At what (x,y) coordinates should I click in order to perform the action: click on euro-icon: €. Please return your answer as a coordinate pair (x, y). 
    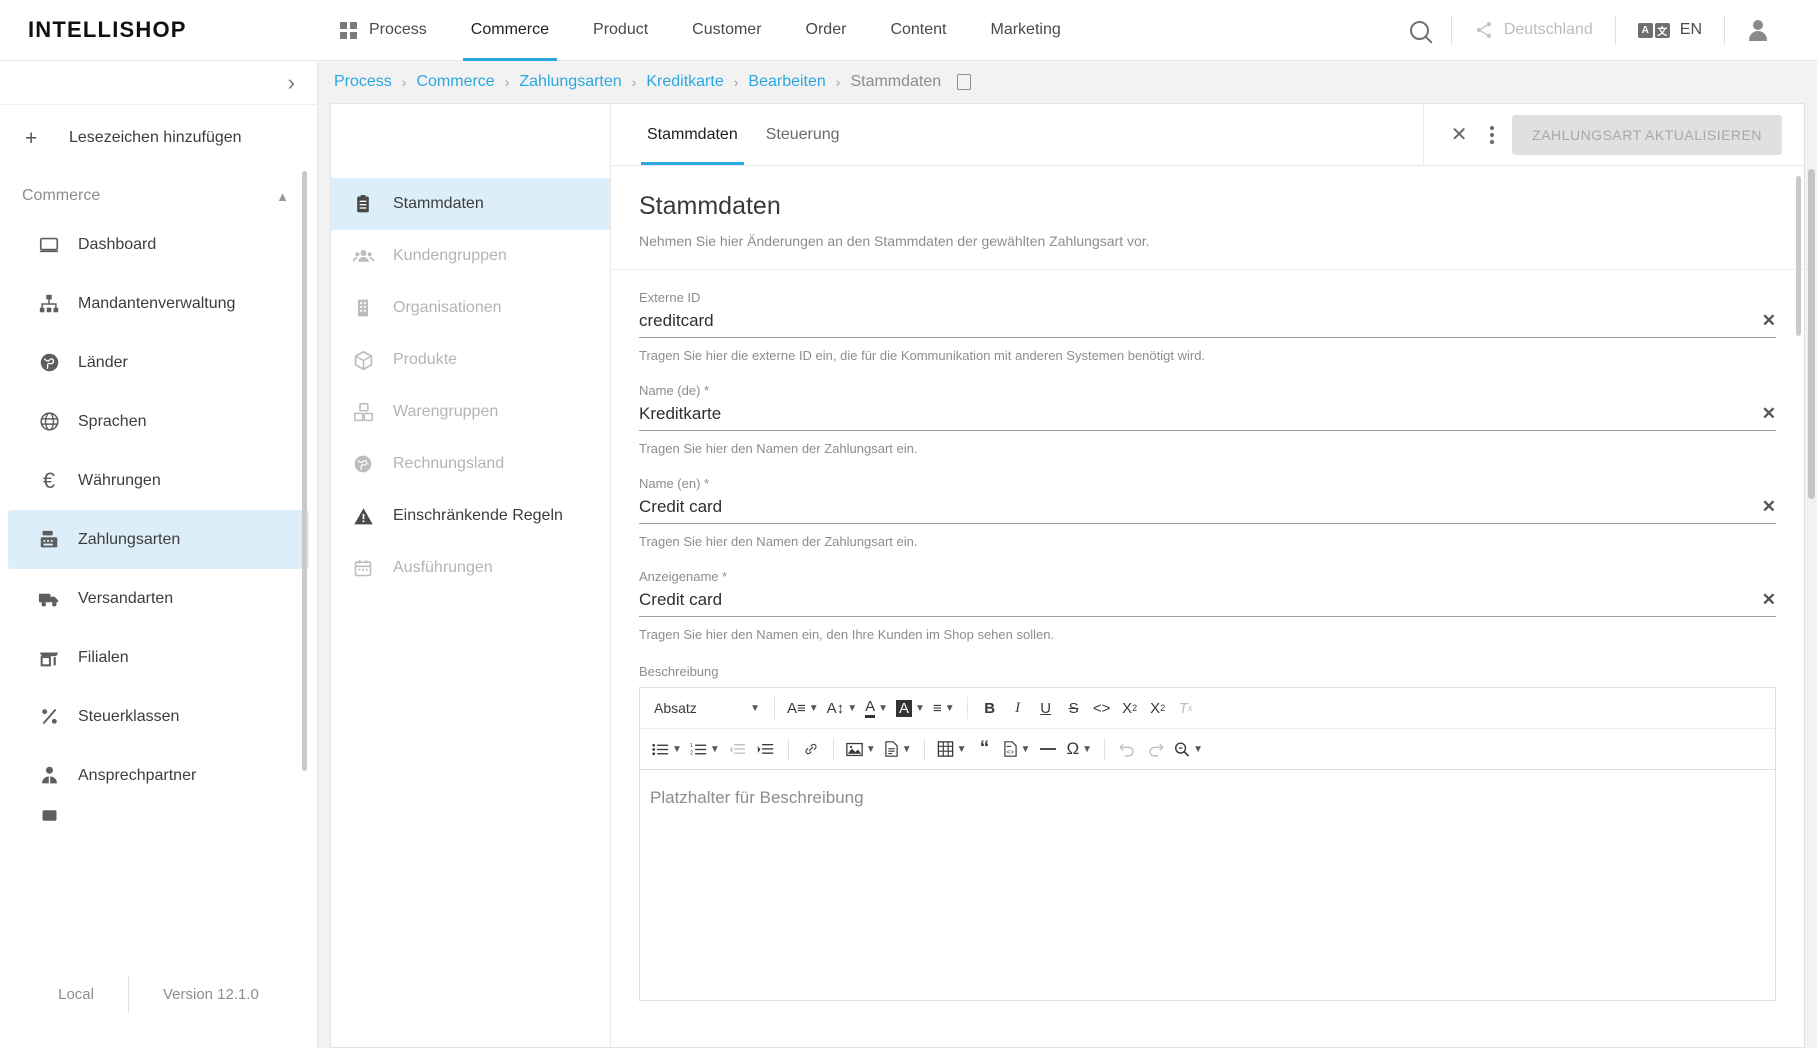
    Looking at the image, I should click on (49, 480).